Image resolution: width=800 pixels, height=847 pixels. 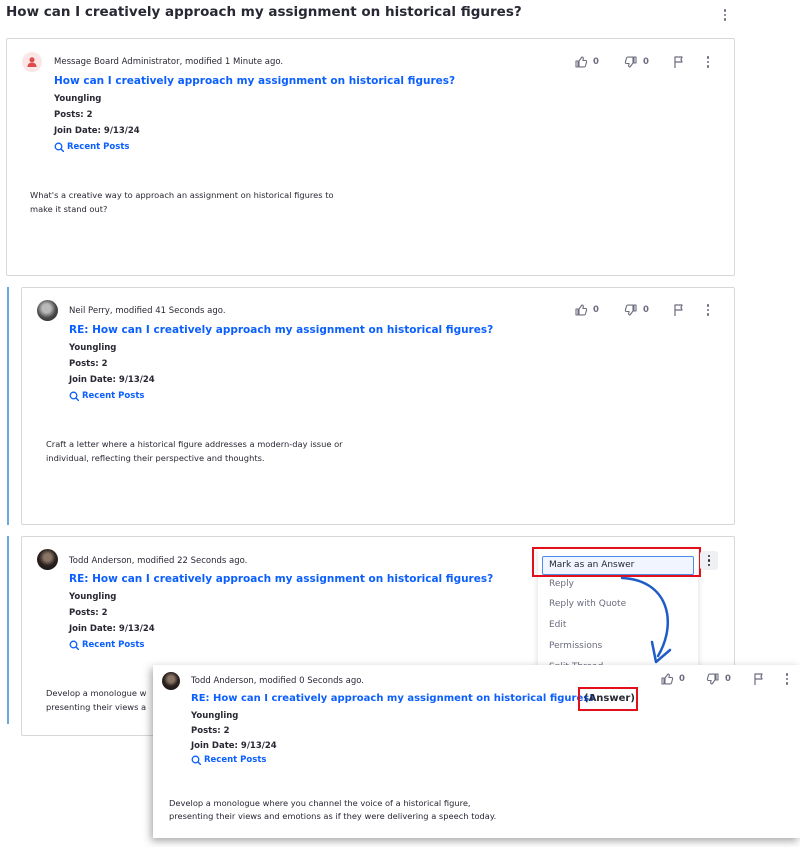 What do you see at coordinates (646, 620) in the screenshot?
I see `curved-arrow-icon` at bounding box center [646, 620].